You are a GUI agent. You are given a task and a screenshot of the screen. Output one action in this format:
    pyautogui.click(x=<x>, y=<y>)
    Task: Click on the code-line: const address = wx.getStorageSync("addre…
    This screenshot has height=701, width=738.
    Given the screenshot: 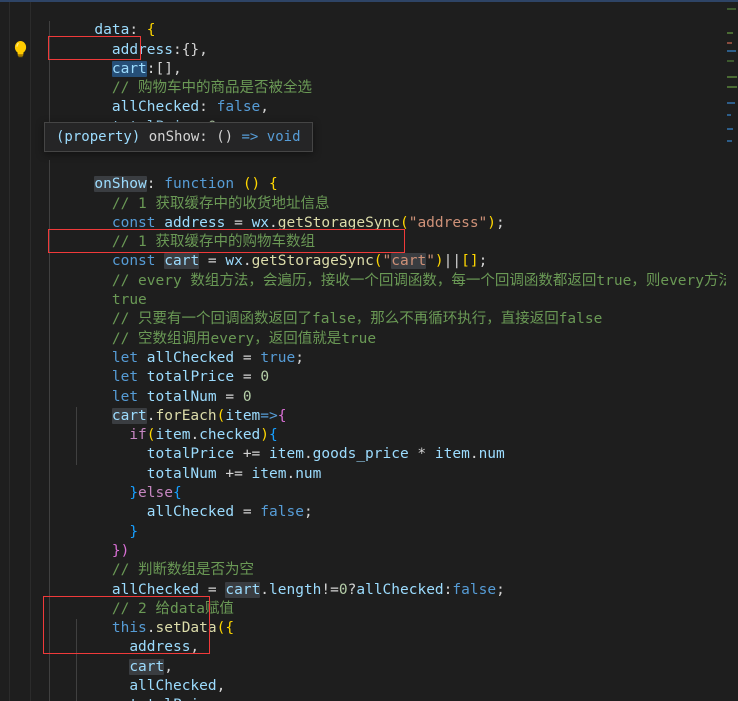 What is the action you would take?
    pyautogui.click(x=387, y=213)
    